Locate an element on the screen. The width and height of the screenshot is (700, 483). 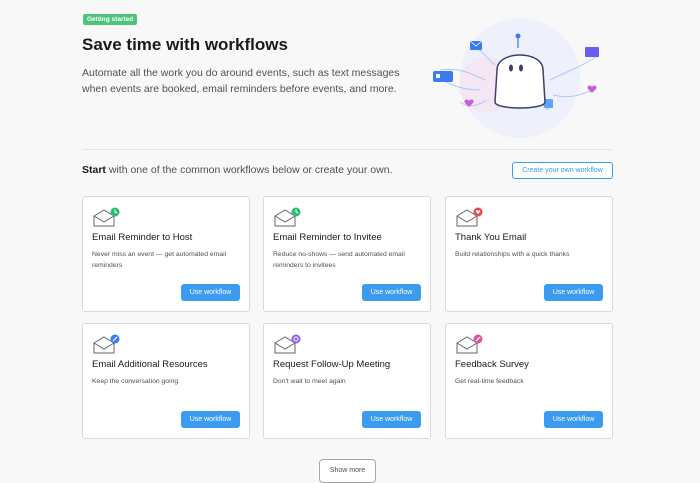
card-title: Thank You Email is located at coordinates (491, 237).